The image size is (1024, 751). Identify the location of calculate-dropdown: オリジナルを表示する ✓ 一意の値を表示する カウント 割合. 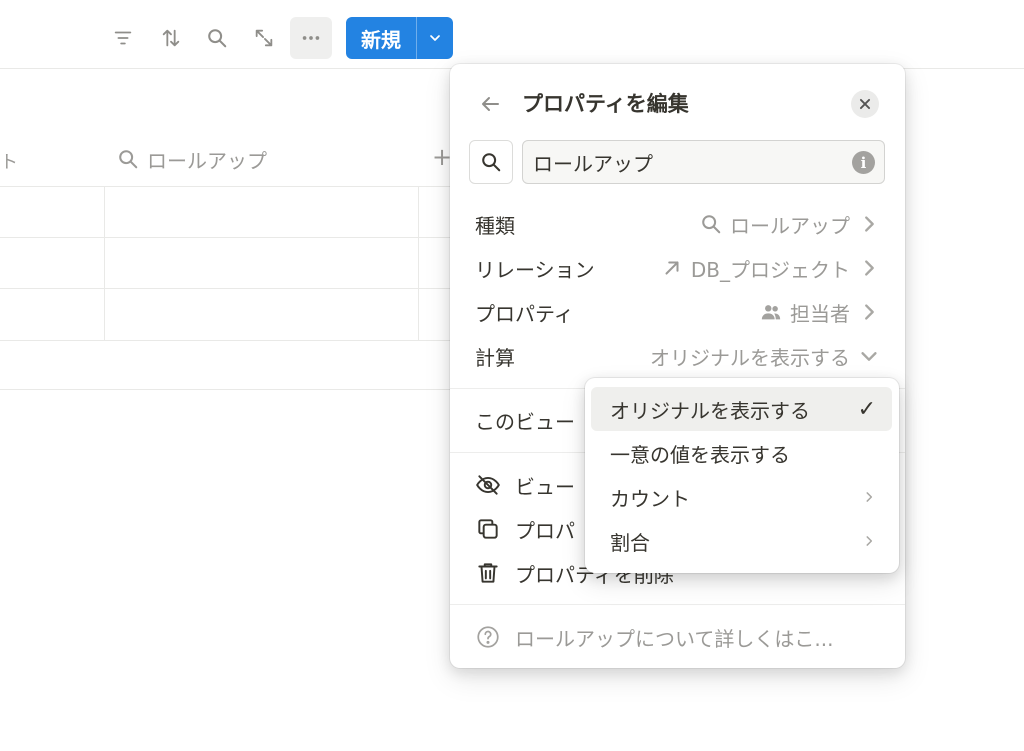
(742, 475).